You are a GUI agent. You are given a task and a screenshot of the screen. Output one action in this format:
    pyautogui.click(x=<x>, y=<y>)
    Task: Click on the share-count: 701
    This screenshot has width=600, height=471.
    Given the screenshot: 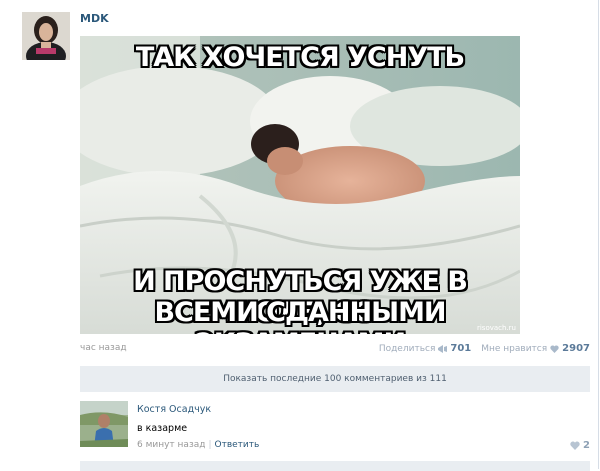 What is the action you would take?
    pyautogui.click(x=461, y=348)
    